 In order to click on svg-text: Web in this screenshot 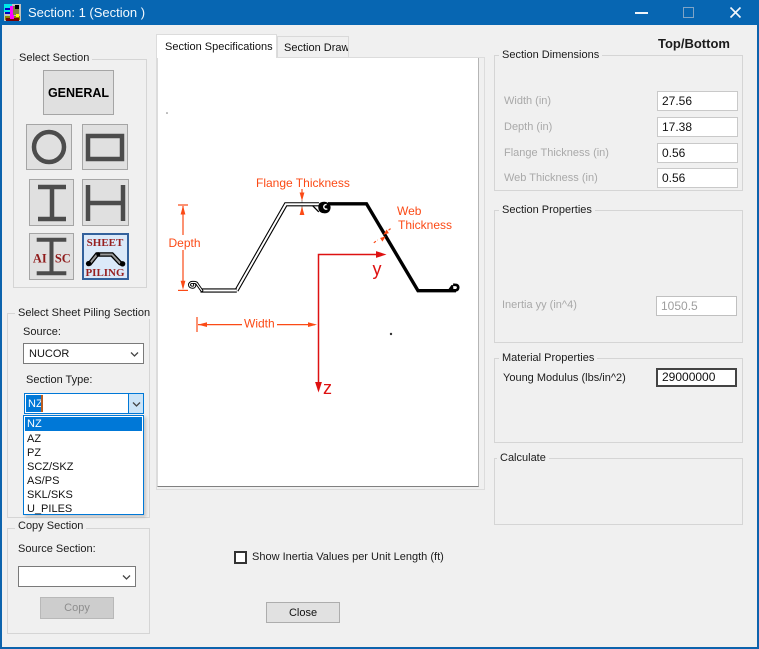, I will do `click(409, 211)`.